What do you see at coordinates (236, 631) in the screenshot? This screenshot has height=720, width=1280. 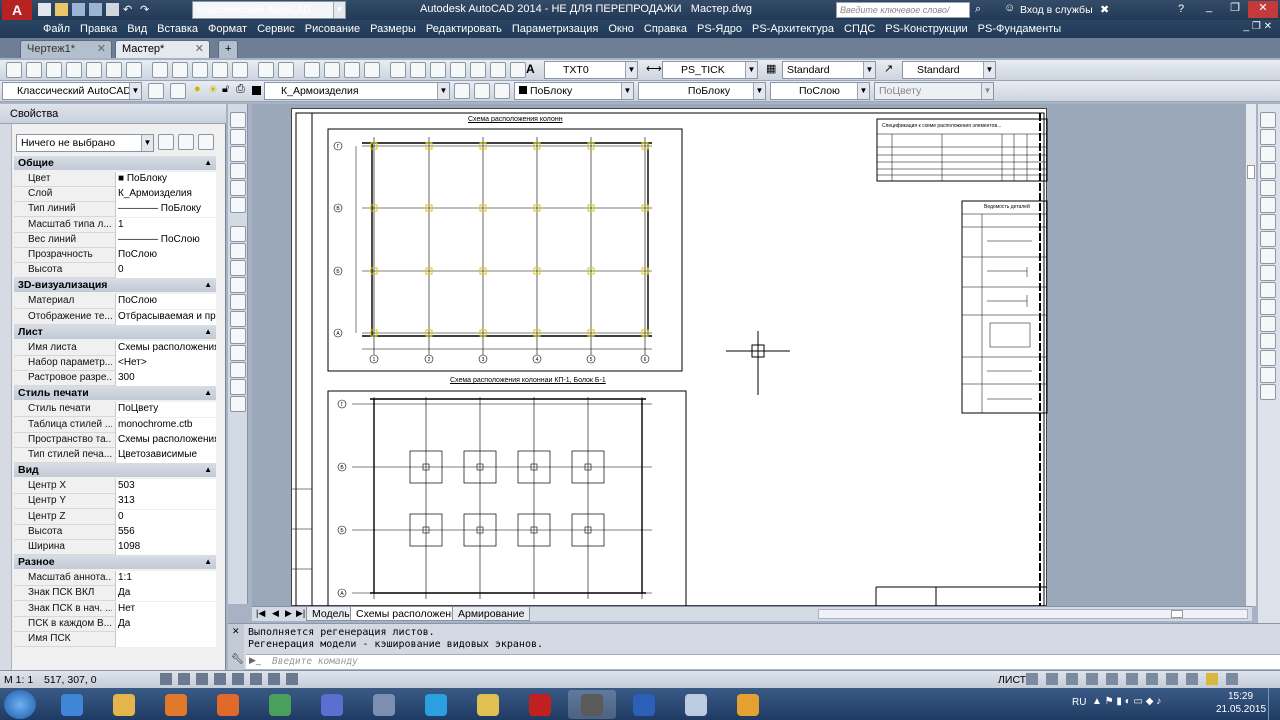 I see `close-icon: ✕` at bounding box center [236, 631].